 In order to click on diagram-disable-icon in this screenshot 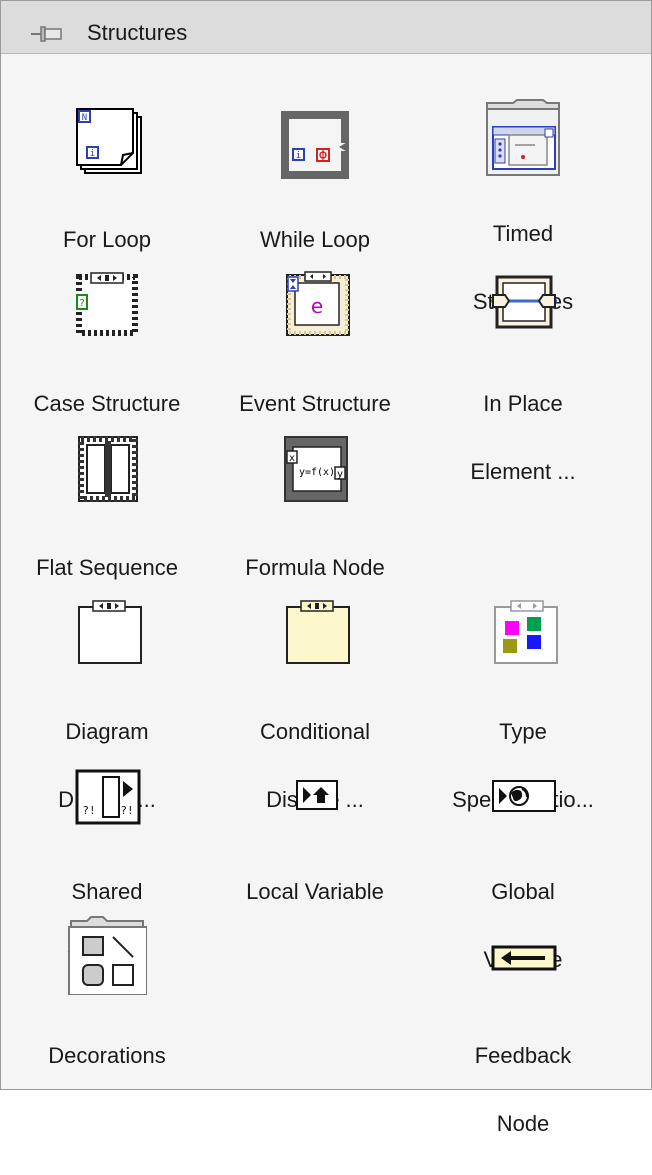, I will do `click(107, 637)`.